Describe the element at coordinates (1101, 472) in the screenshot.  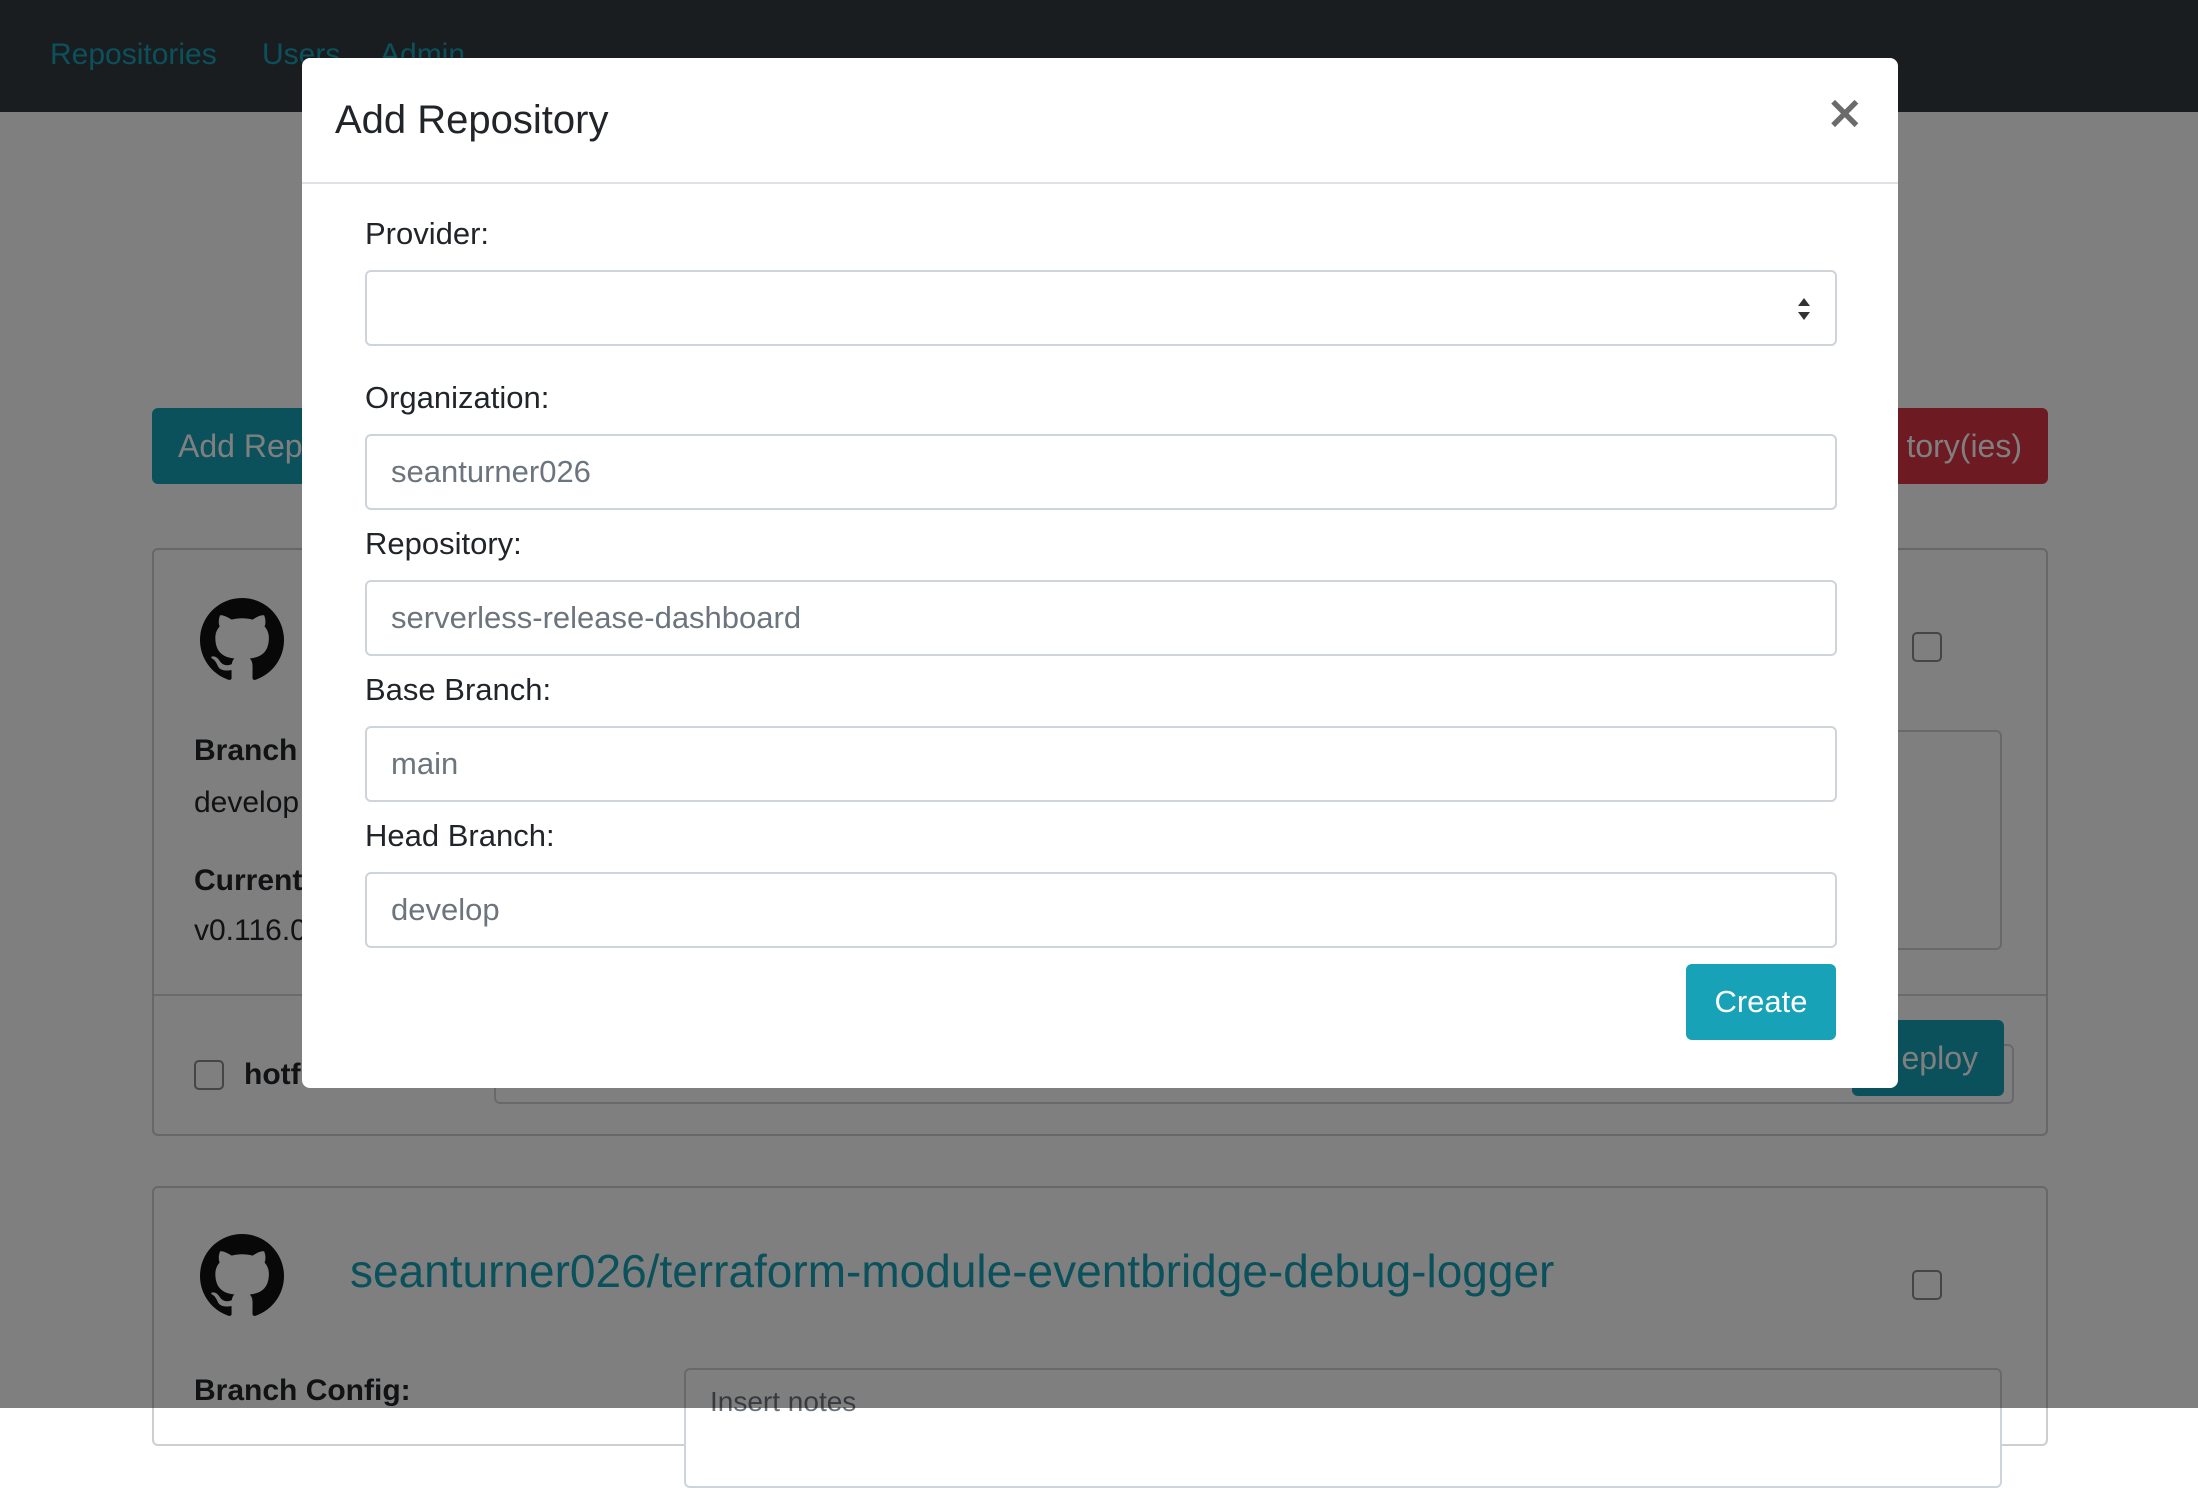
I see `organization-input` at that location.